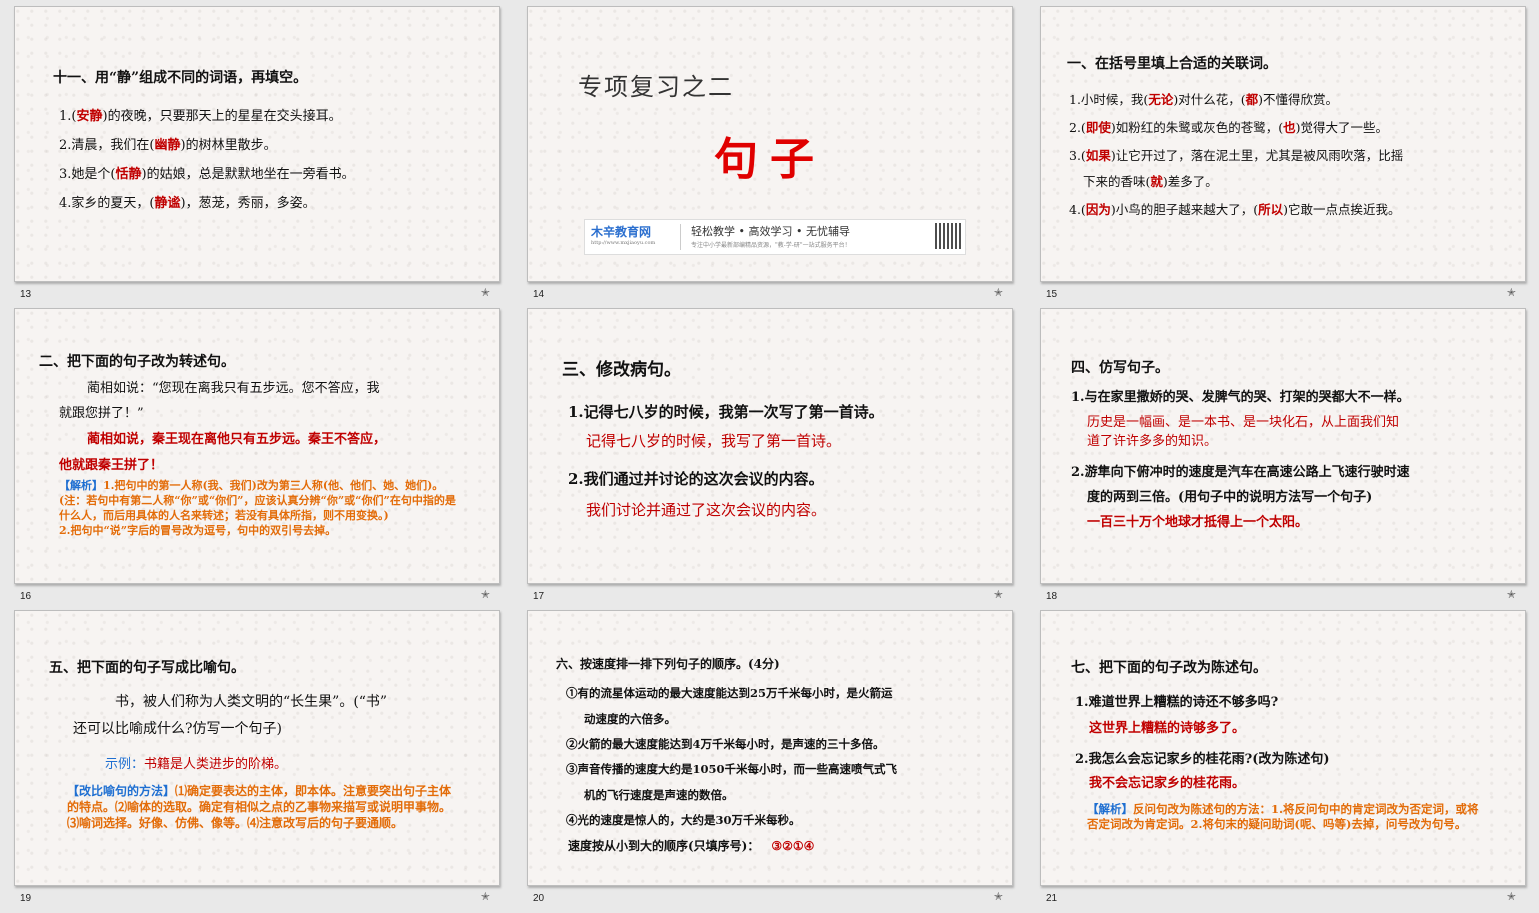 This screenshot has height=913, width=1539. Describe the element at coordinates (180, 78) in the screenshot. I see `slide-title: 十一、用“静”组成不同的词语，再填空。` at that location.